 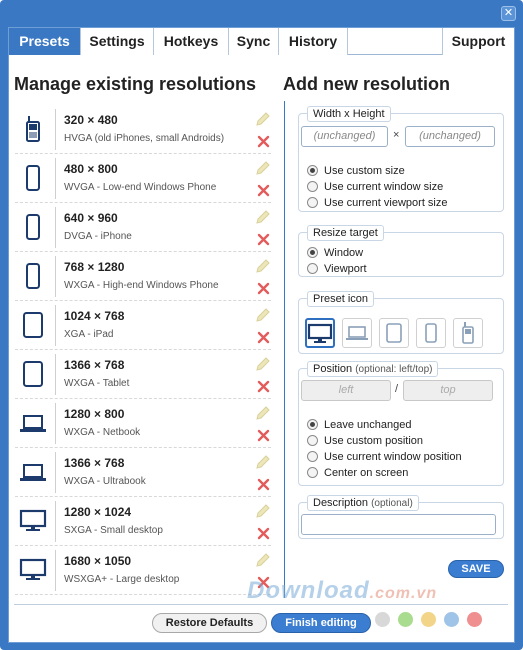 I want to click on radio-window-position: Use current window position, so click(x=384, y=457).